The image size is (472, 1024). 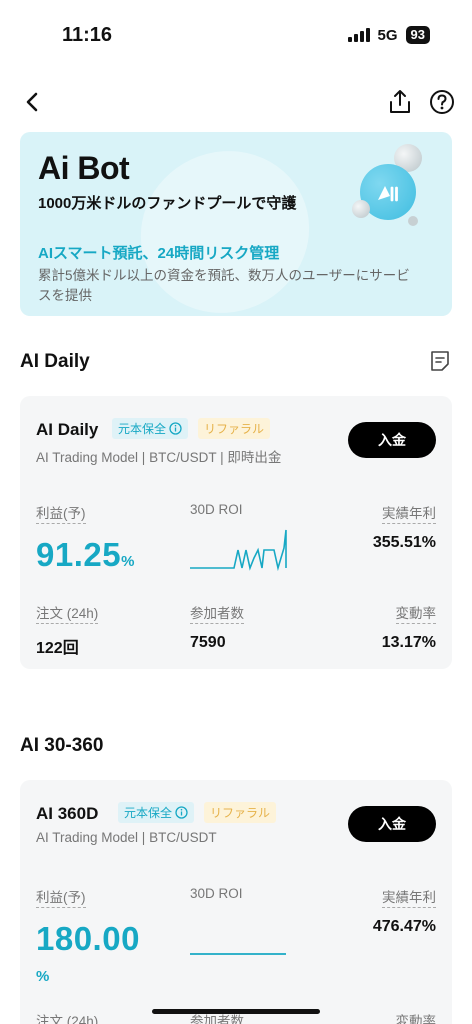 What do you see at coordinates (57, 648) in the screenshot?
I see `orders-value: 122回` at bounding box center [57, 648].